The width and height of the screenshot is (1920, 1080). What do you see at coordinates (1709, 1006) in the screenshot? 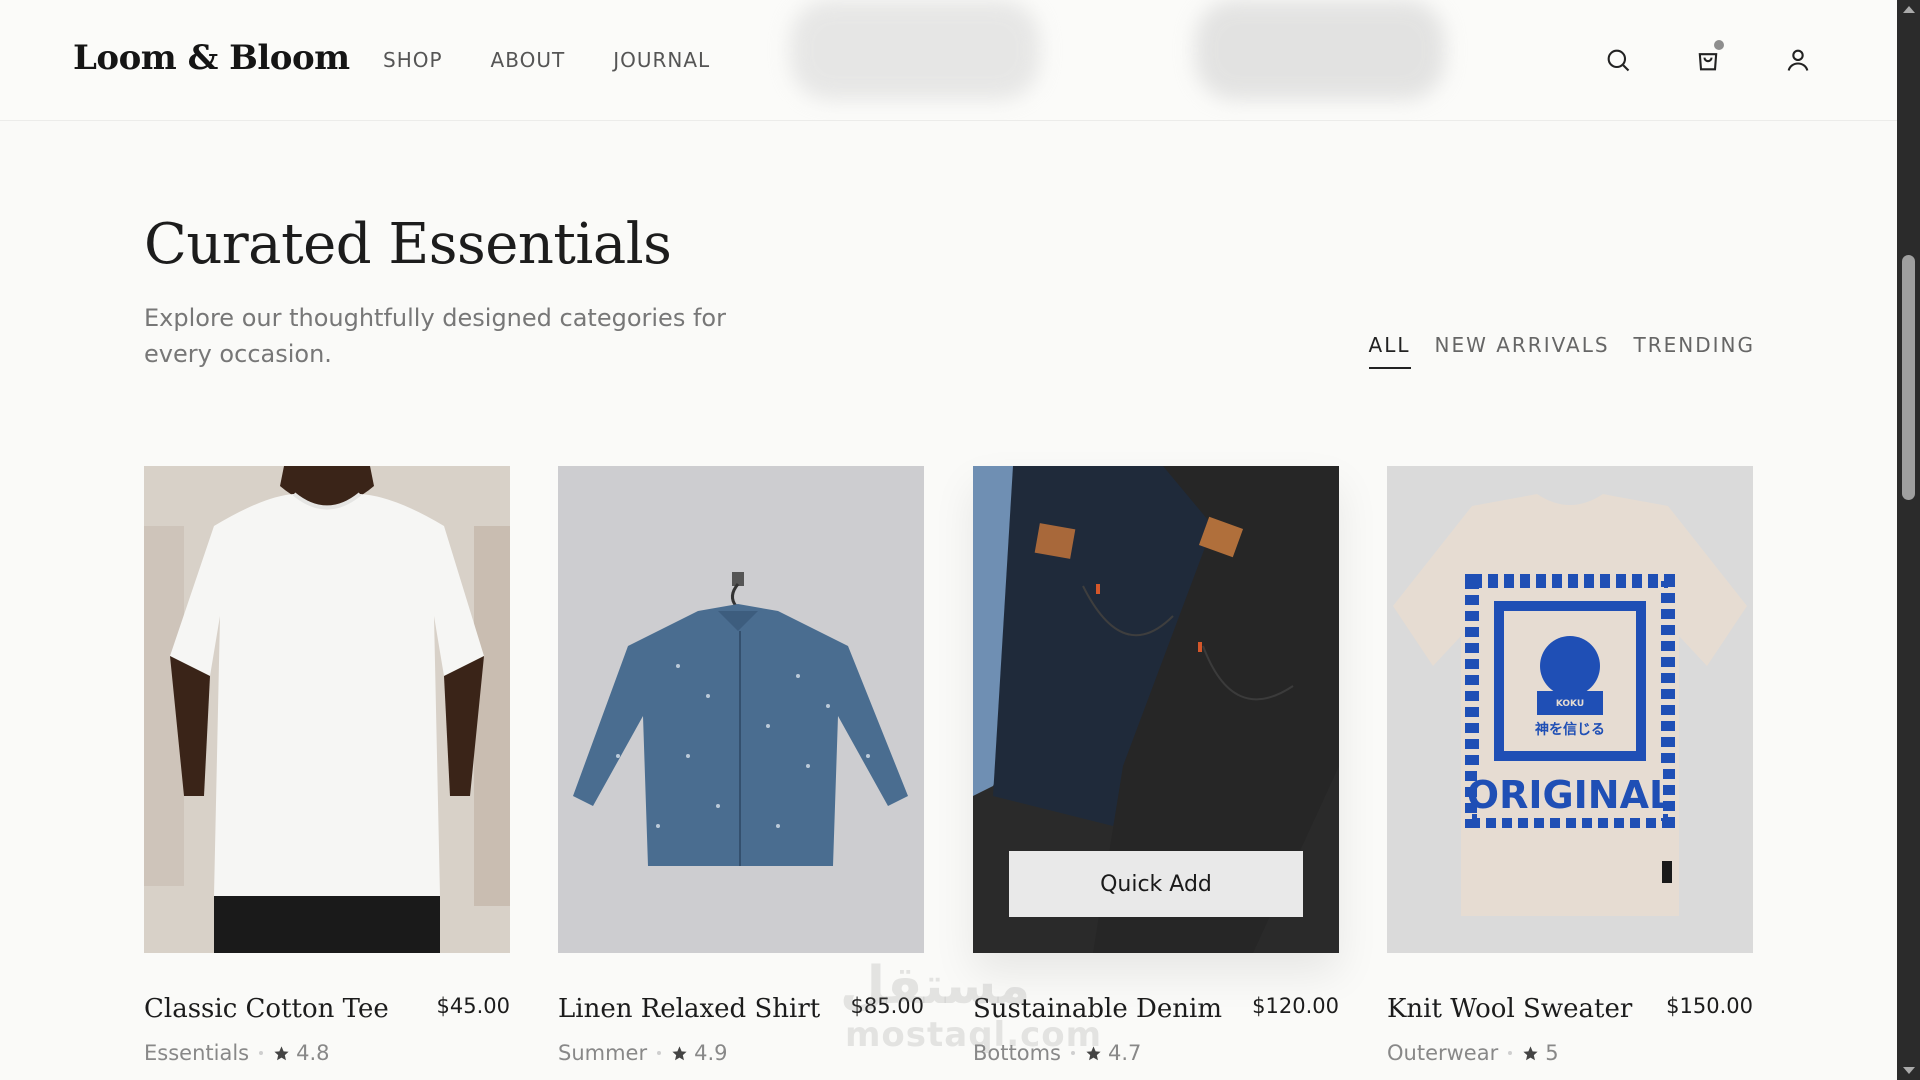
I see `product-price: $150.00` at bounding box center [1709, 1006].